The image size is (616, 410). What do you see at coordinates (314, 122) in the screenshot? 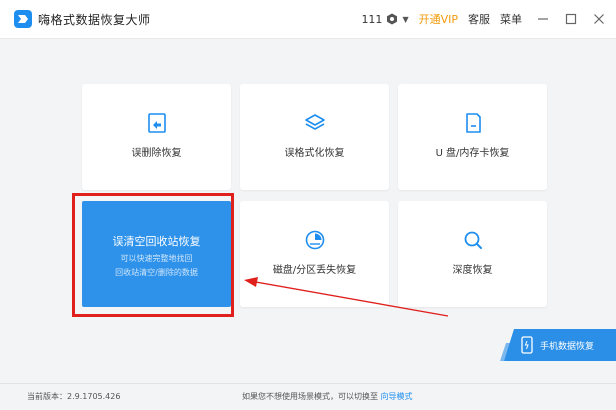
I see `layers-icon` at bounding box center [314, 122].